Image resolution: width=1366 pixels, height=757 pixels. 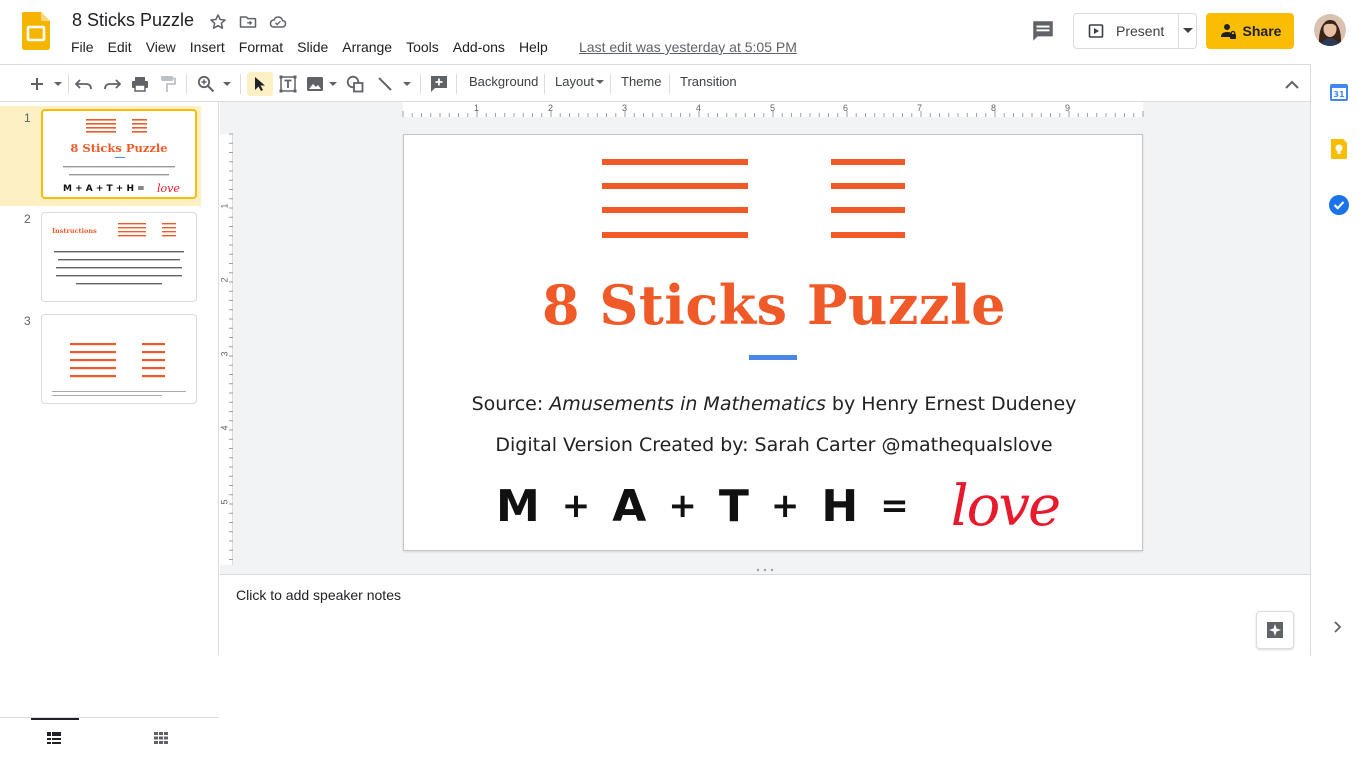 I want to click on explore-button, so click(x=1275, y=630).